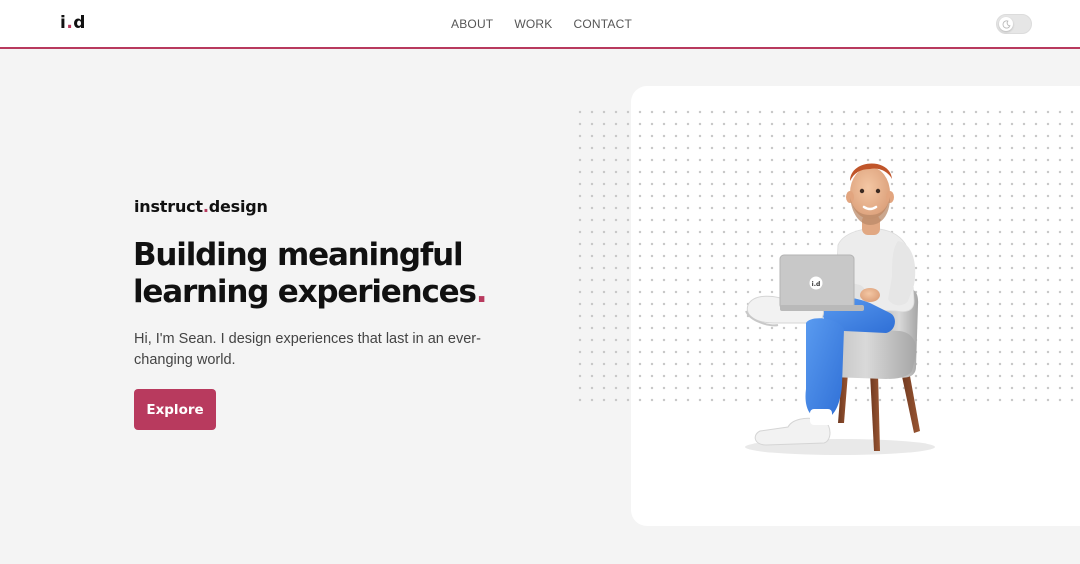 The image size is (1080, 564). I want to click on toggle-knob, so click(1006, 24).